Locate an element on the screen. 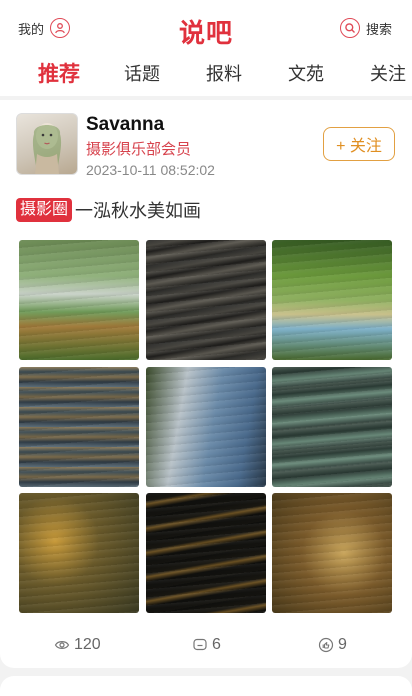 The height and width of the screenshot is (696, 412). tab-literature: 文苑 is located at coordinates (306, 73).